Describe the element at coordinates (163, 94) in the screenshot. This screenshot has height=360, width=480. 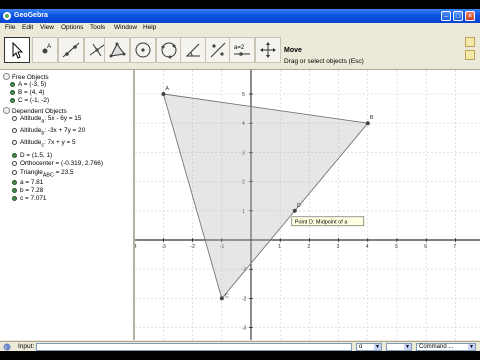
I see `point-A` at that location.